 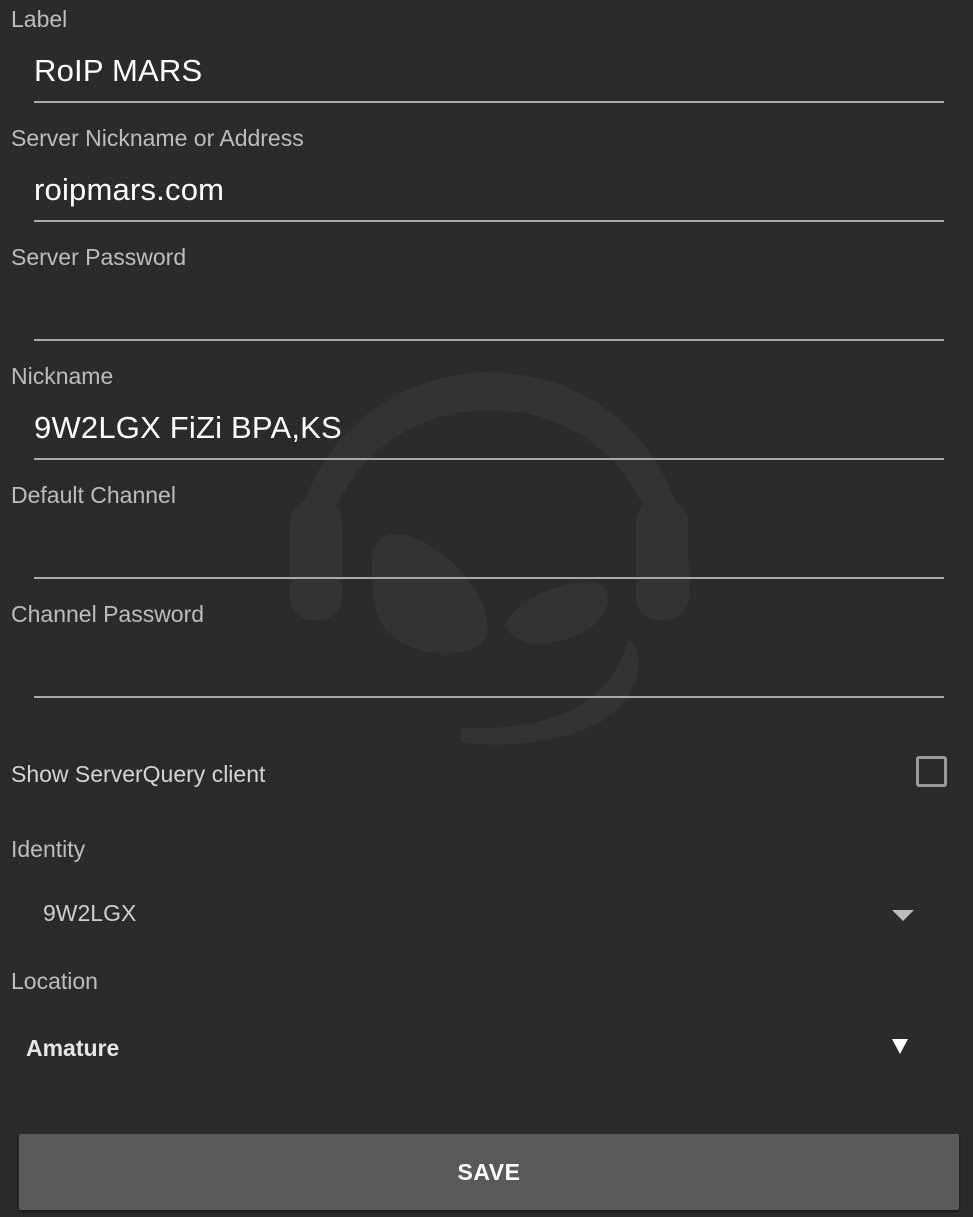 What do you see at coordinates (489, 102) in the screenshot?
I see `label-field-underline` at bounding box center [489, 102].